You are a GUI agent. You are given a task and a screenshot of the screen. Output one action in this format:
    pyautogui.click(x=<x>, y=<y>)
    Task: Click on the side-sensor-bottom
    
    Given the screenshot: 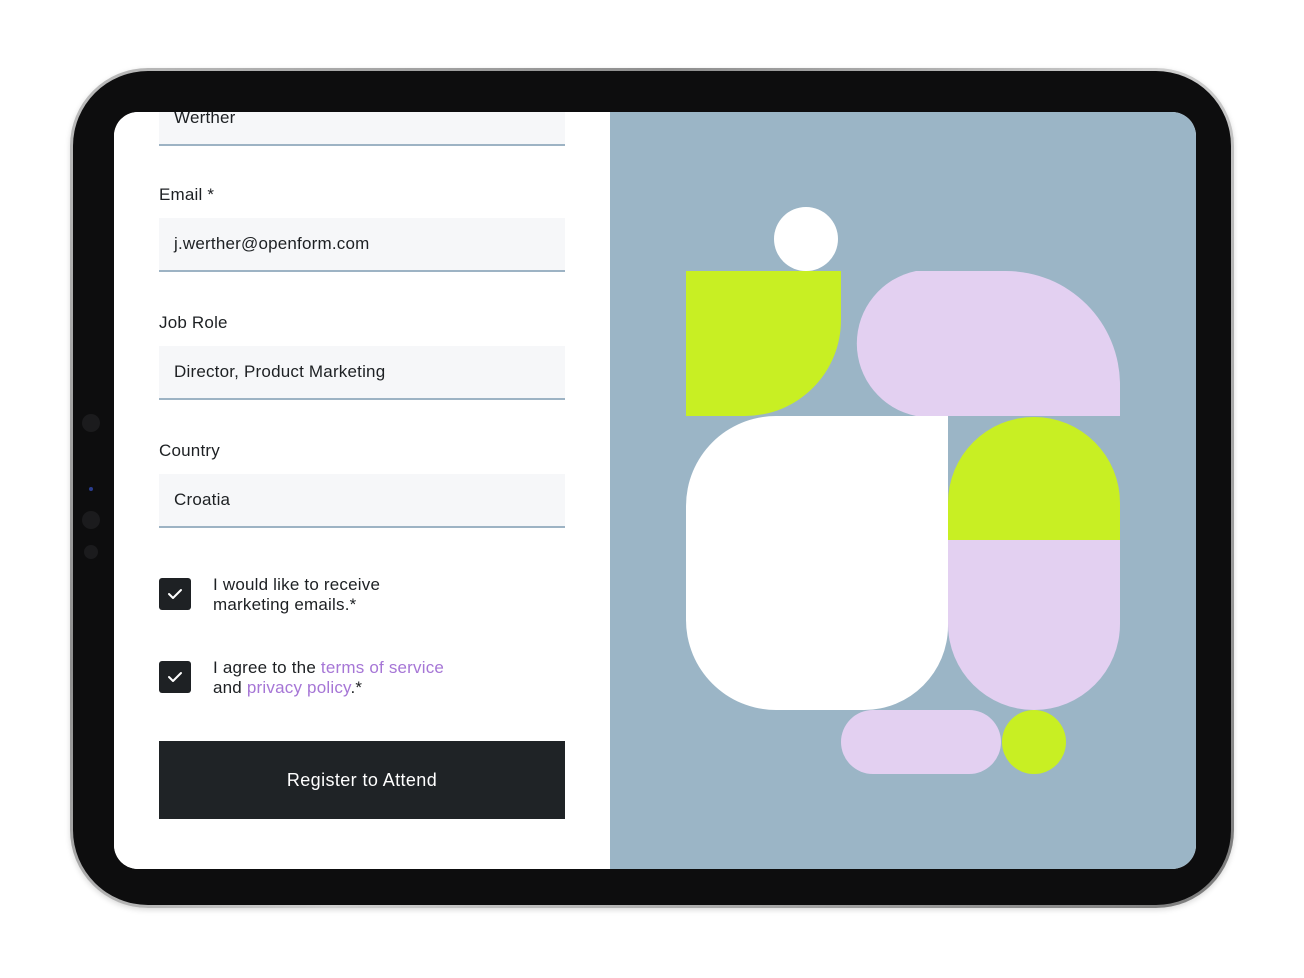 What is the action you would take?
    pyautogui.click(x=91, y=552)
    